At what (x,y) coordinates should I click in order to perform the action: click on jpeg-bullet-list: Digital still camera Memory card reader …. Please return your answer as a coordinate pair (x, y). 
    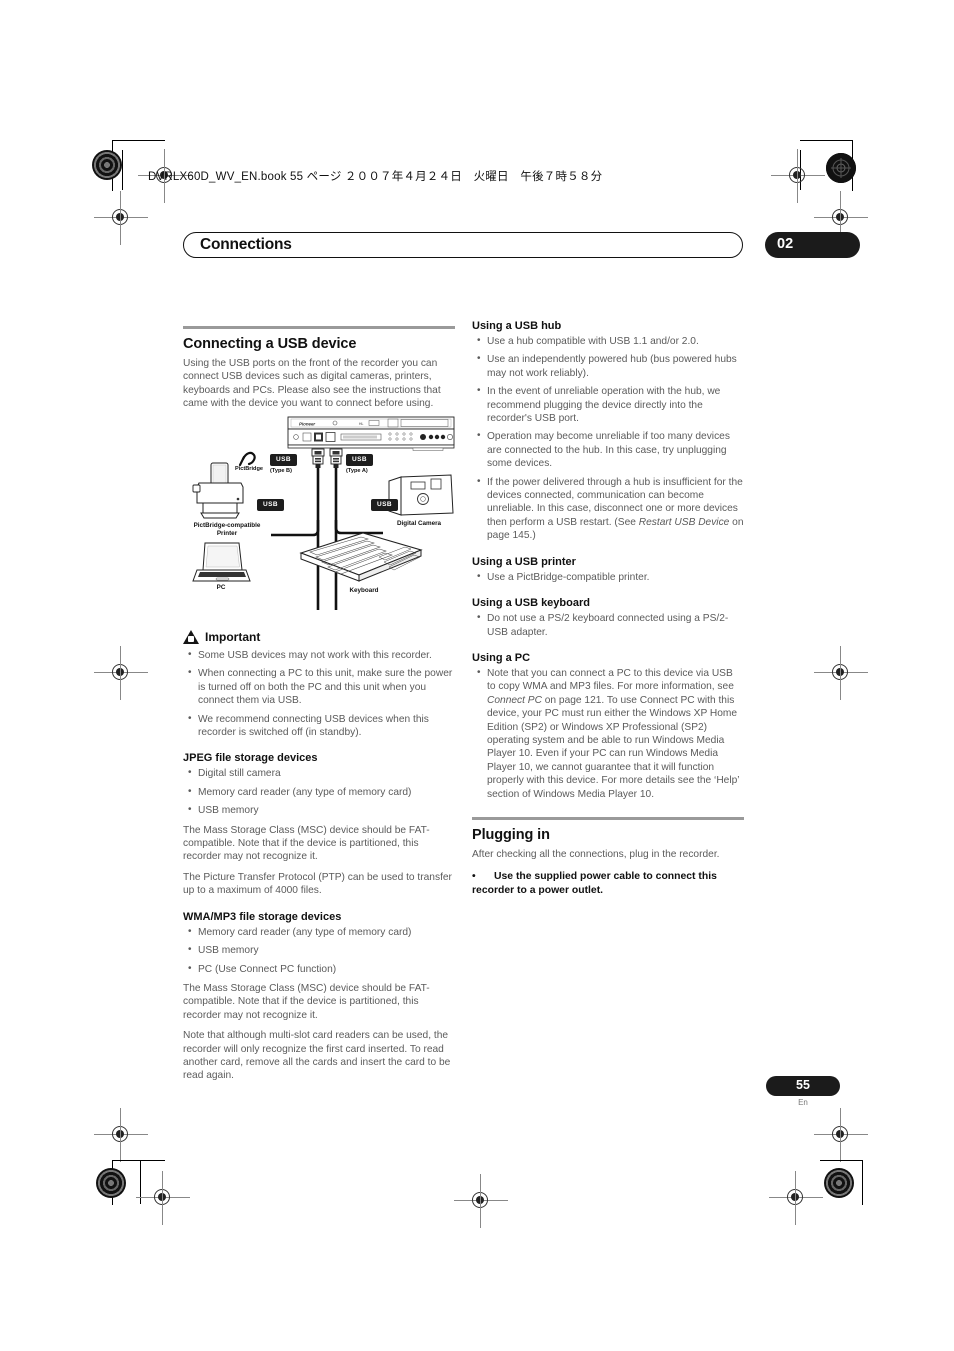
    Looking at the image, I should click on (319, 791).